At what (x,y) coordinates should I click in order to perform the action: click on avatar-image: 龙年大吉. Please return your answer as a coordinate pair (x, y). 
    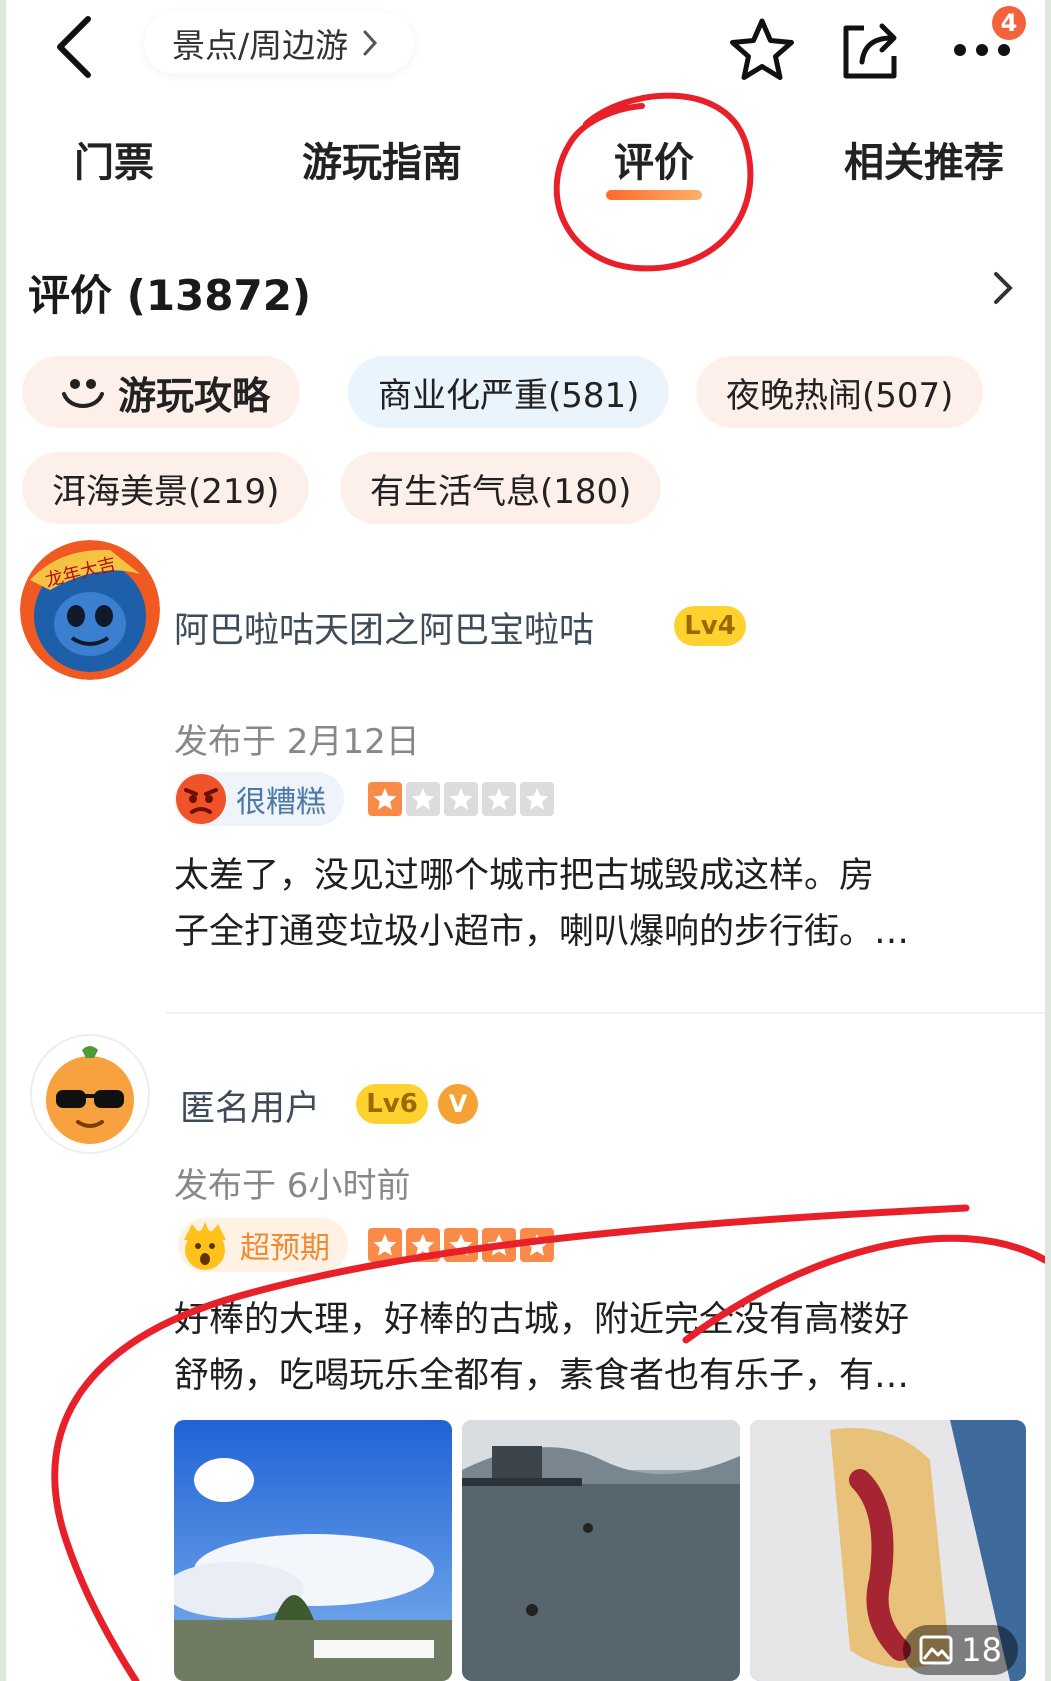
    Looking at the image, I should click on (90, 610).